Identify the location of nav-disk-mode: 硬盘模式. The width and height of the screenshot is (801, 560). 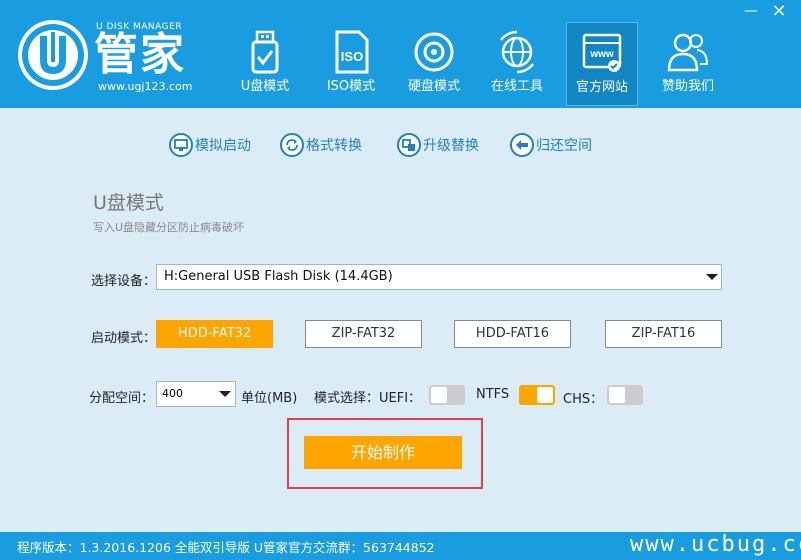
(434, 63).